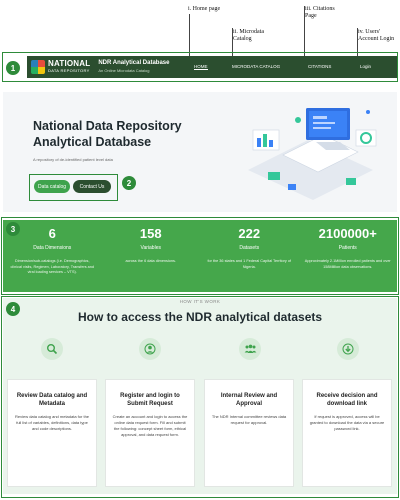 The image size is (400, 500). What do you see at coordinates (304, 32) in the screenshot?
I see `annotation-line` at bounding box center [304, 32].